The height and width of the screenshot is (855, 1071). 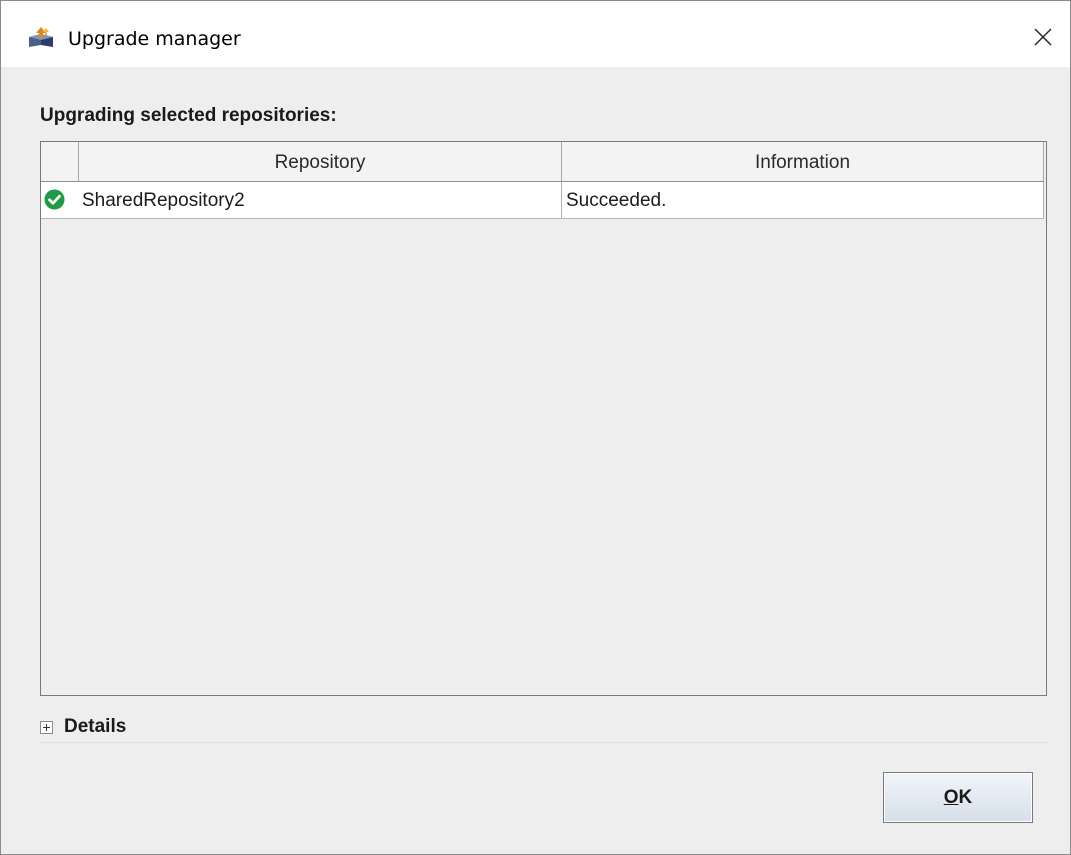 What do you see at coordinates (60, 161) in the screenshot?
I see `column-header-status` at bounding box center [60, 161].